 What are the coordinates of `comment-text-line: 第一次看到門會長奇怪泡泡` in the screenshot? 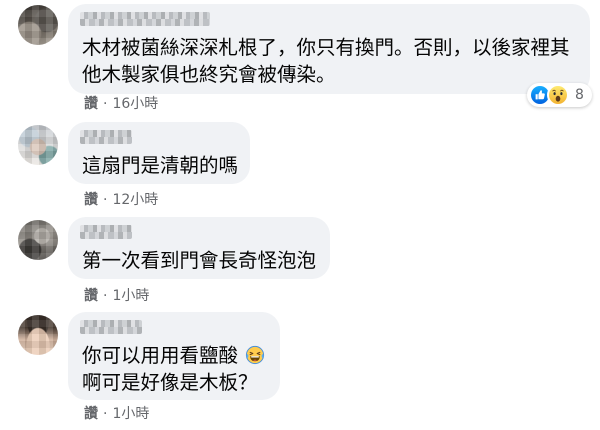 It's located at (199, 260).